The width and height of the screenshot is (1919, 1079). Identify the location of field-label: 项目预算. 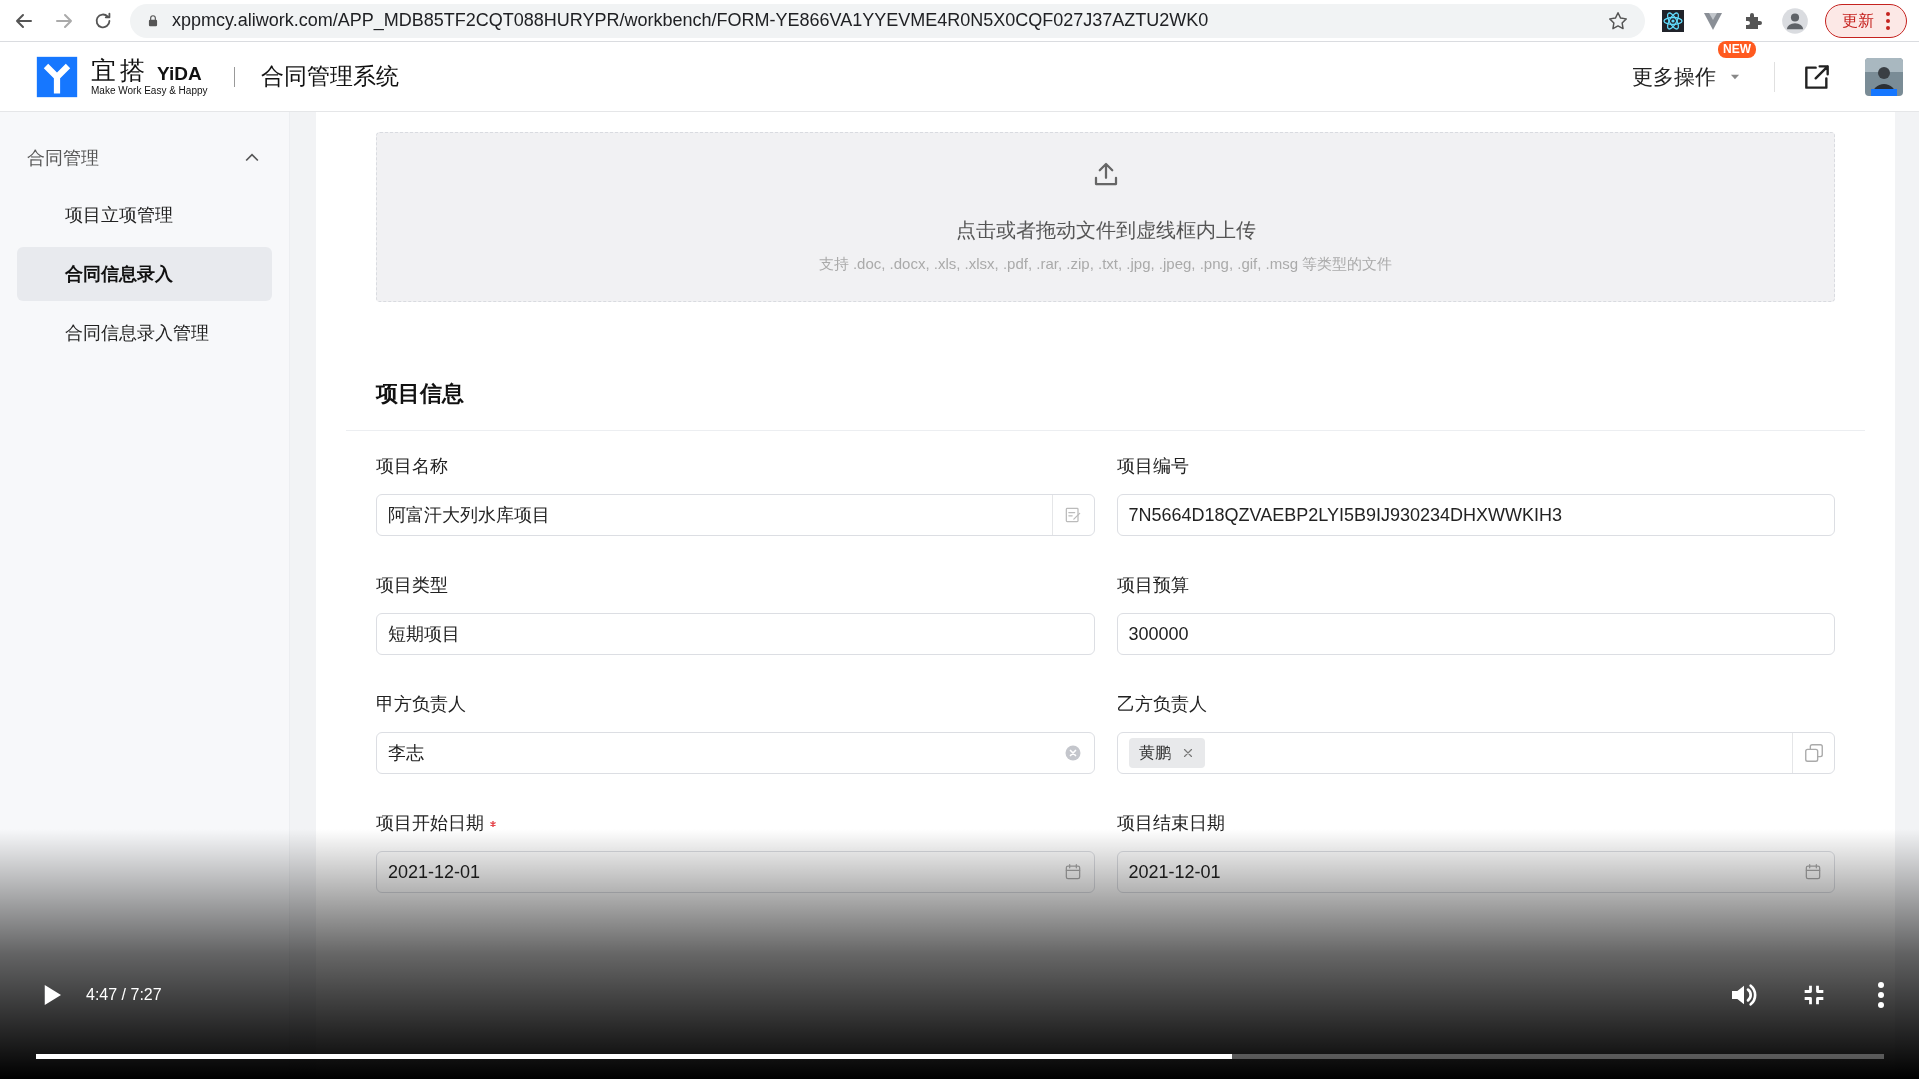
(1152, 585).